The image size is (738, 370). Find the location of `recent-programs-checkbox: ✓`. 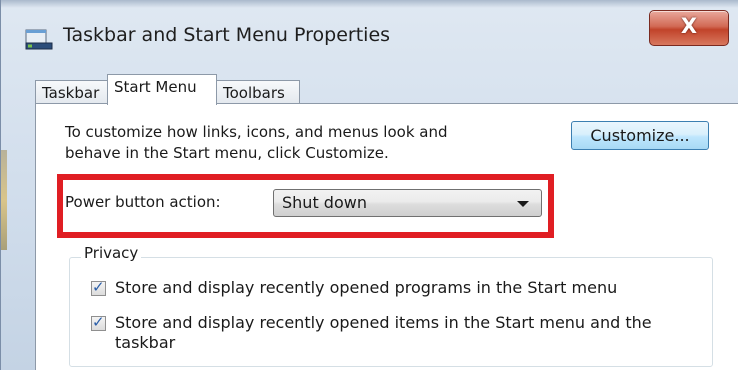

recent-programs-checkbox: ✓ is located at coordinates (98, 287).